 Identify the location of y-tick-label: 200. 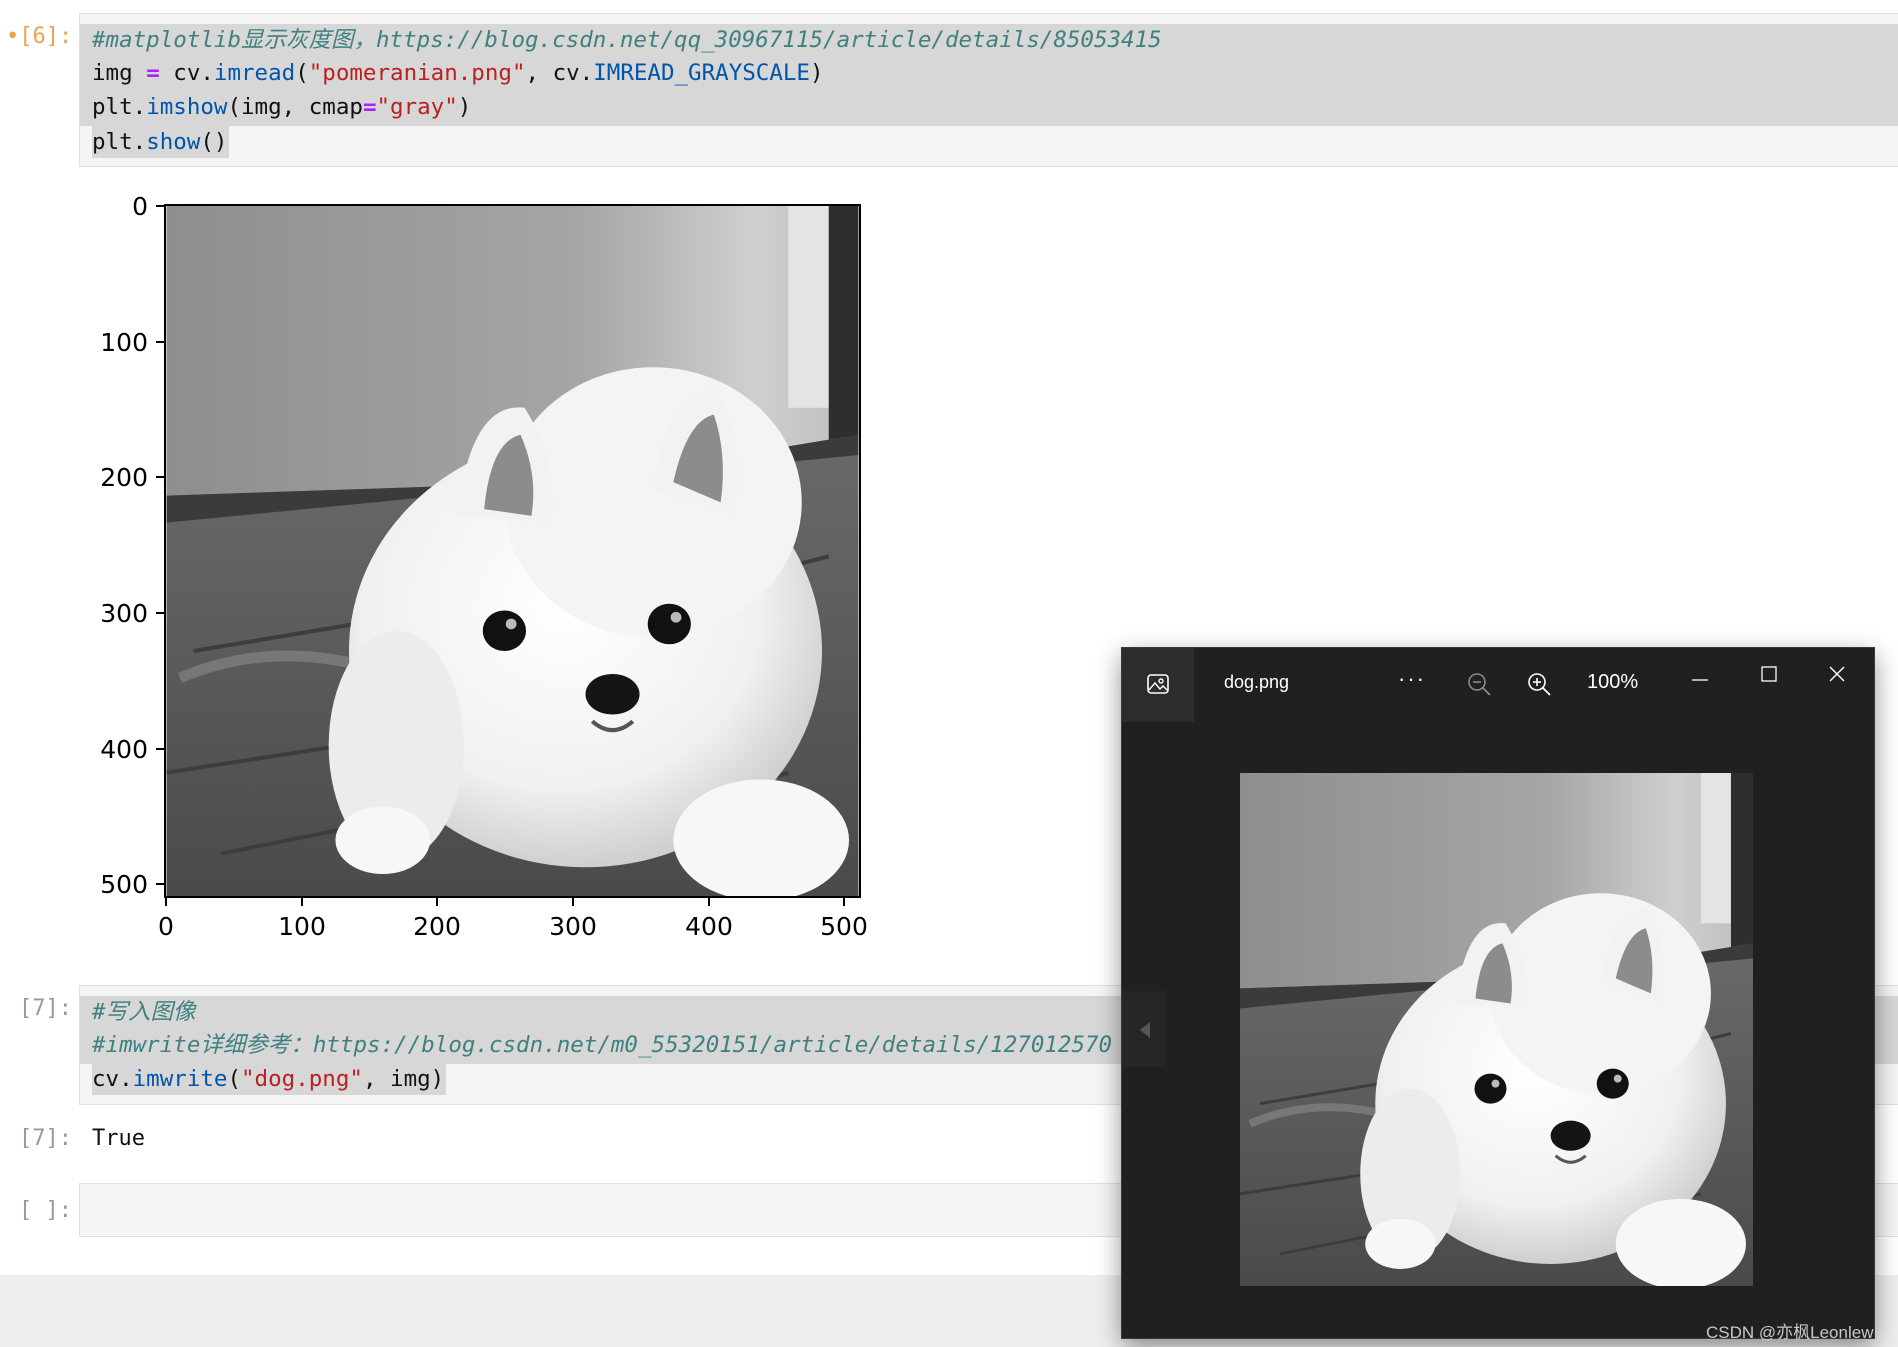
(124, 477).